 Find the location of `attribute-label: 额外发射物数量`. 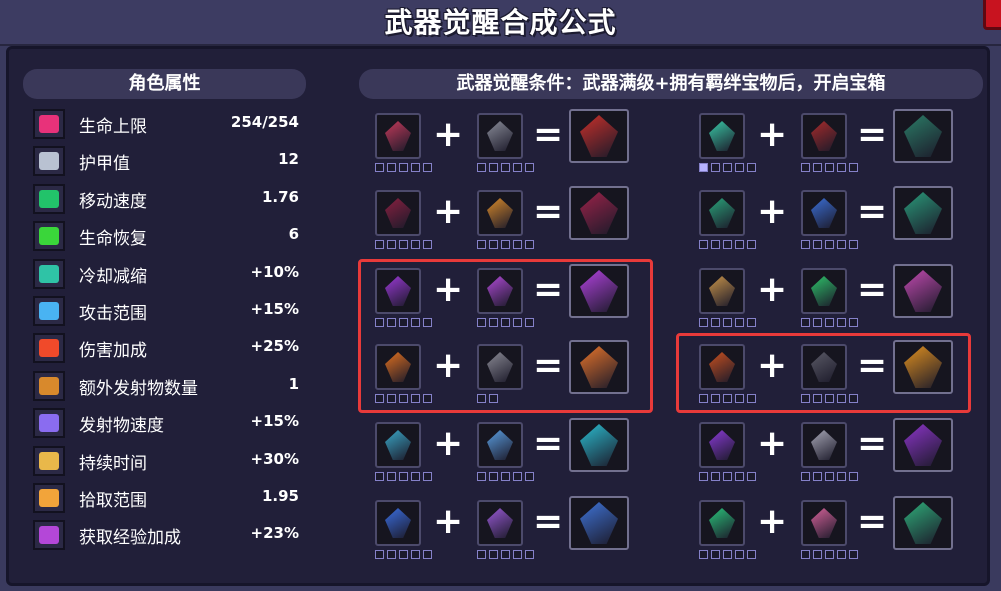

attribute-label: 额外发射物数量 is located at coordinates (138, 388).